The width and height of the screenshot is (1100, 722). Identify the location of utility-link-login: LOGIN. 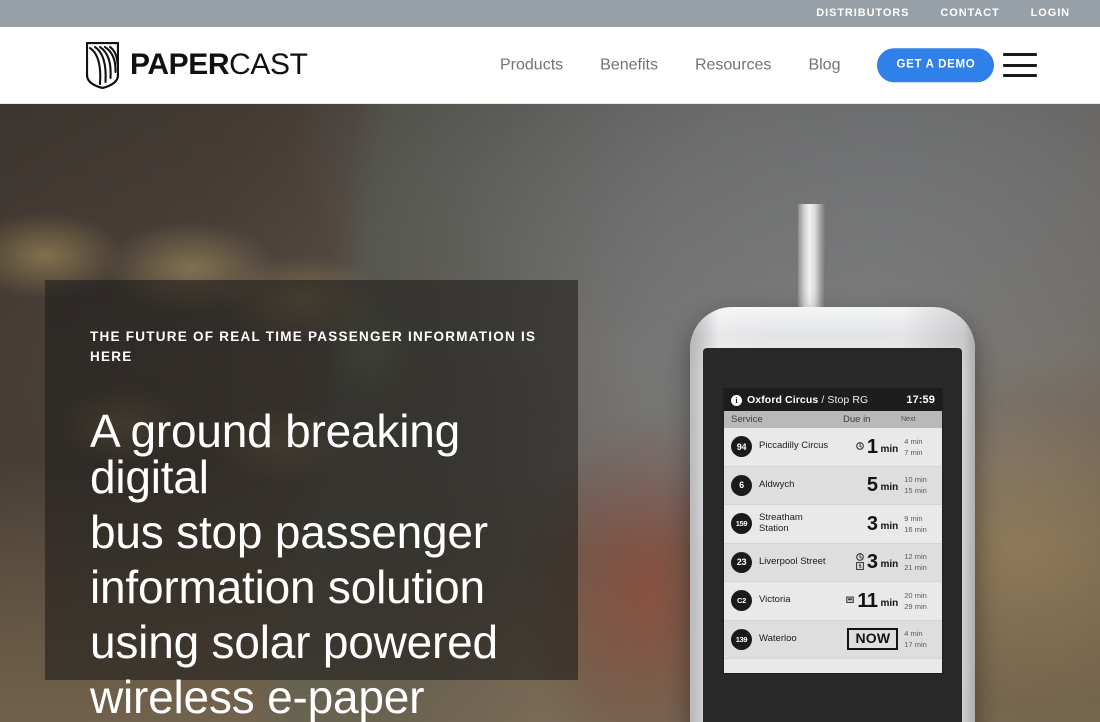
(1050, 13).